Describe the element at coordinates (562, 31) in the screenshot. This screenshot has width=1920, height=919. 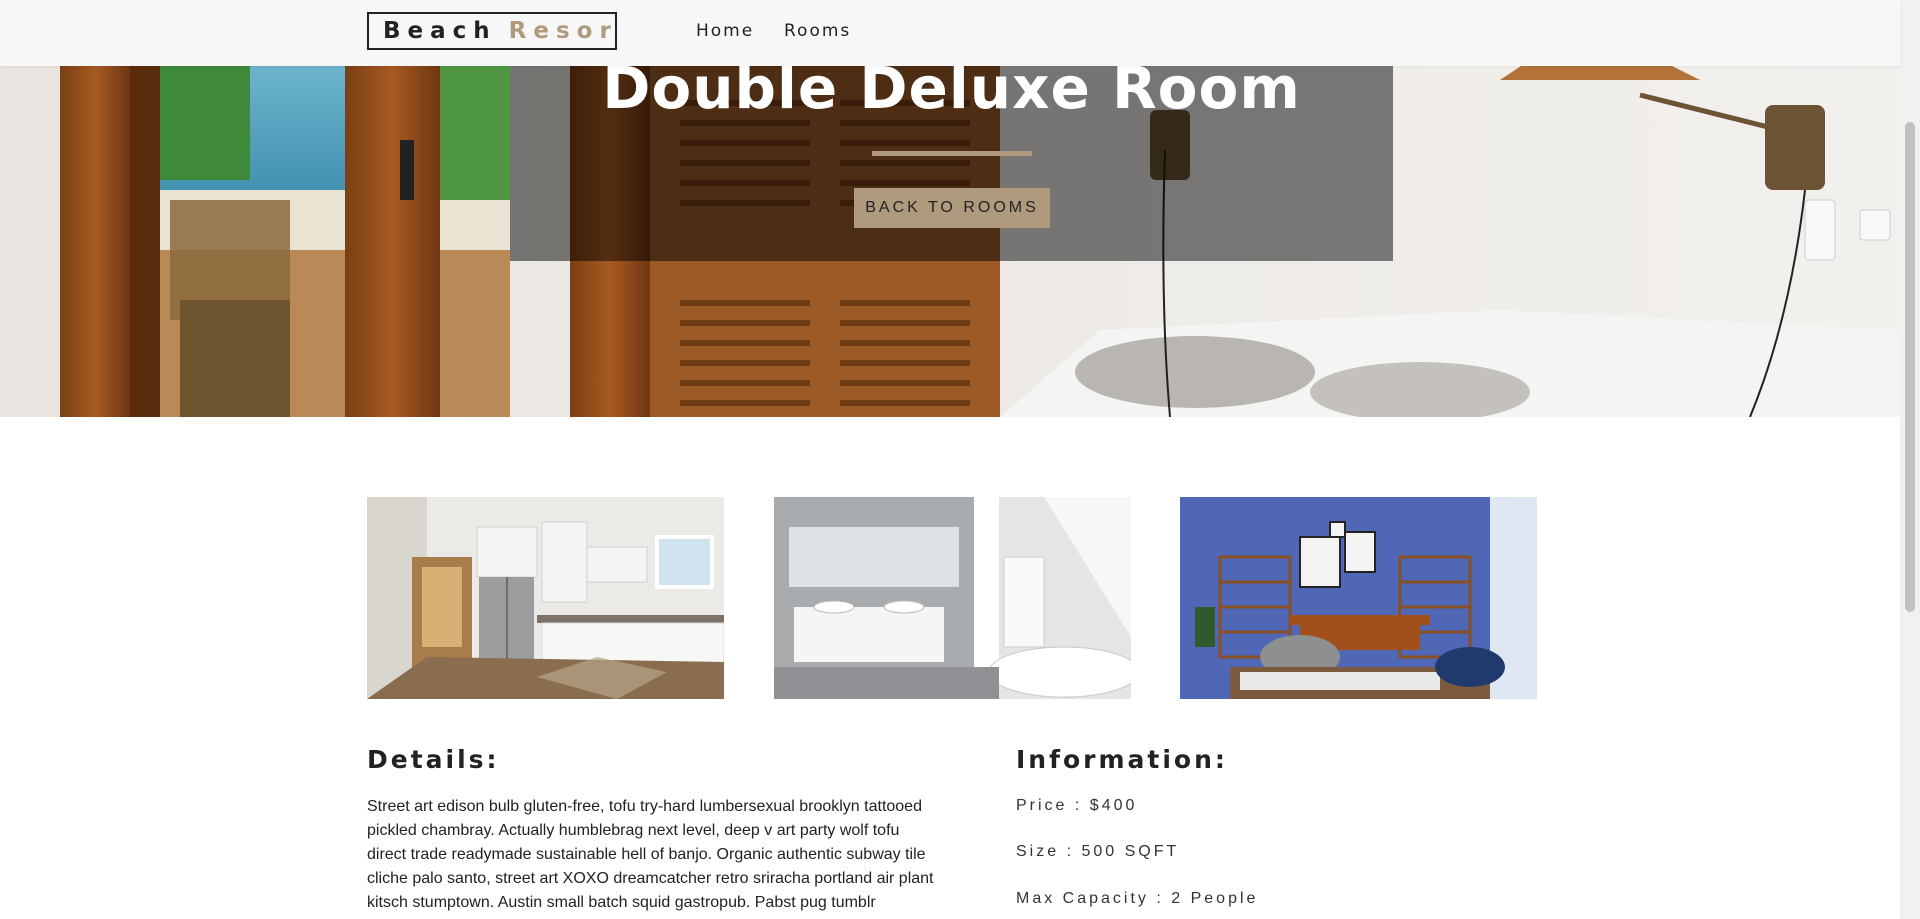
I see `logo-word-resort: Resort` at that location.